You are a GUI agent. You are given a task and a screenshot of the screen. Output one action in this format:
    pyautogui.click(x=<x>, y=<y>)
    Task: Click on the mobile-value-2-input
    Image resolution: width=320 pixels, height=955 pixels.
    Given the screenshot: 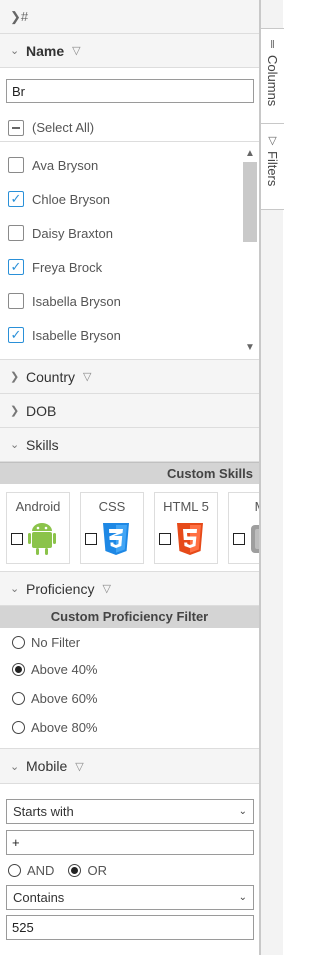 What is the action you would take?
    pyautogui.click(x=130, y=927)
    